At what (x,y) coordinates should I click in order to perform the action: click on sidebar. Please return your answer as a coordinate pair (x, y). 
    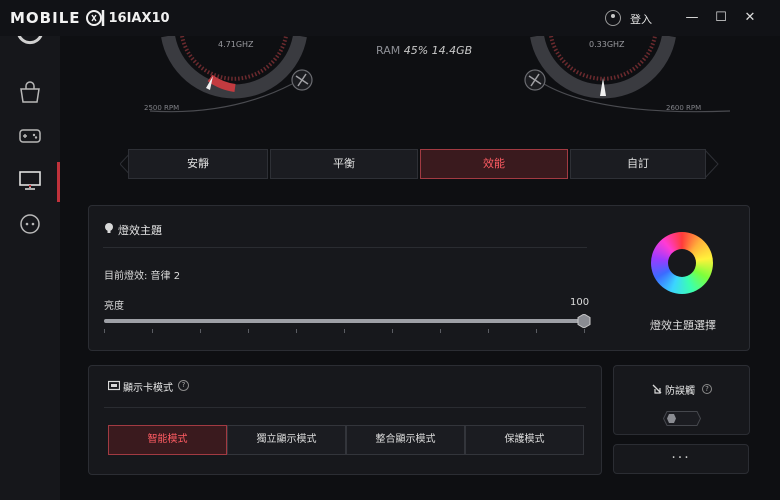
    Looking at the image, I should click on (30, 250).